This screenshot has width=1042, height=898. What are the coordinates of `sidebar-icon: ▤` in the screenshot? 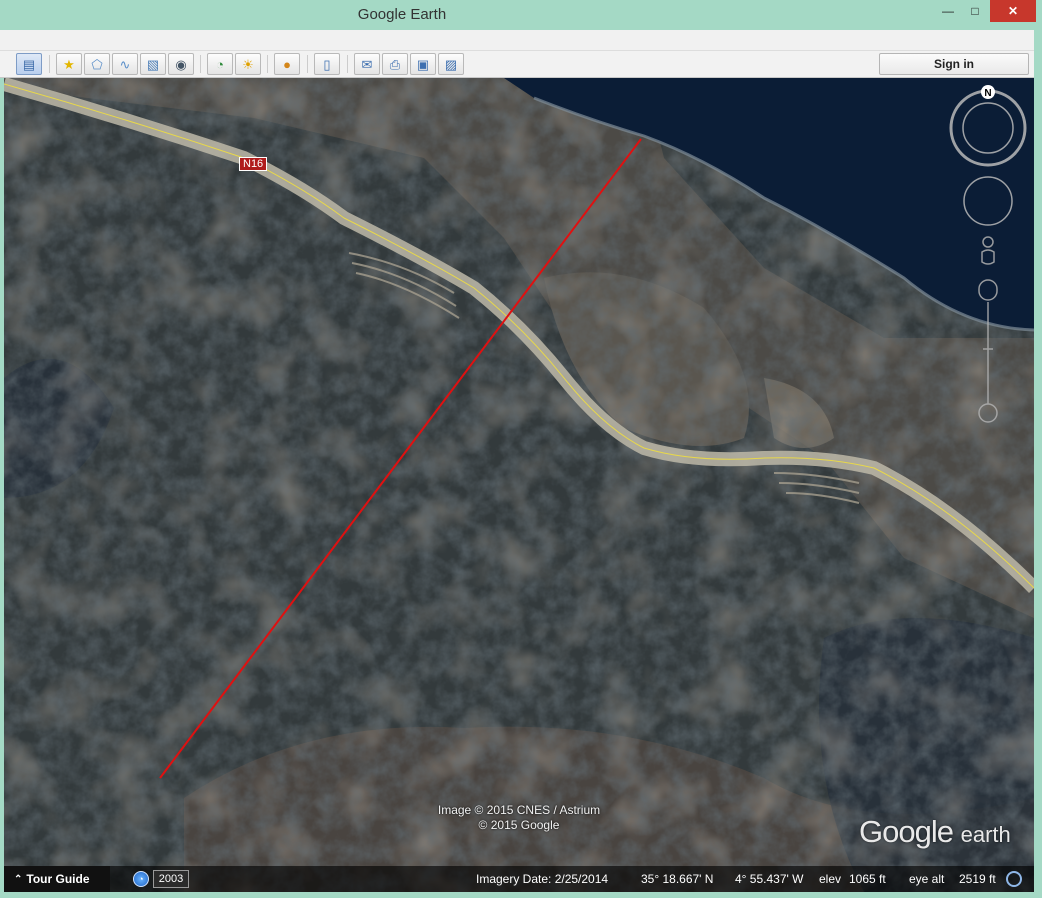 It's located at (29, 64).